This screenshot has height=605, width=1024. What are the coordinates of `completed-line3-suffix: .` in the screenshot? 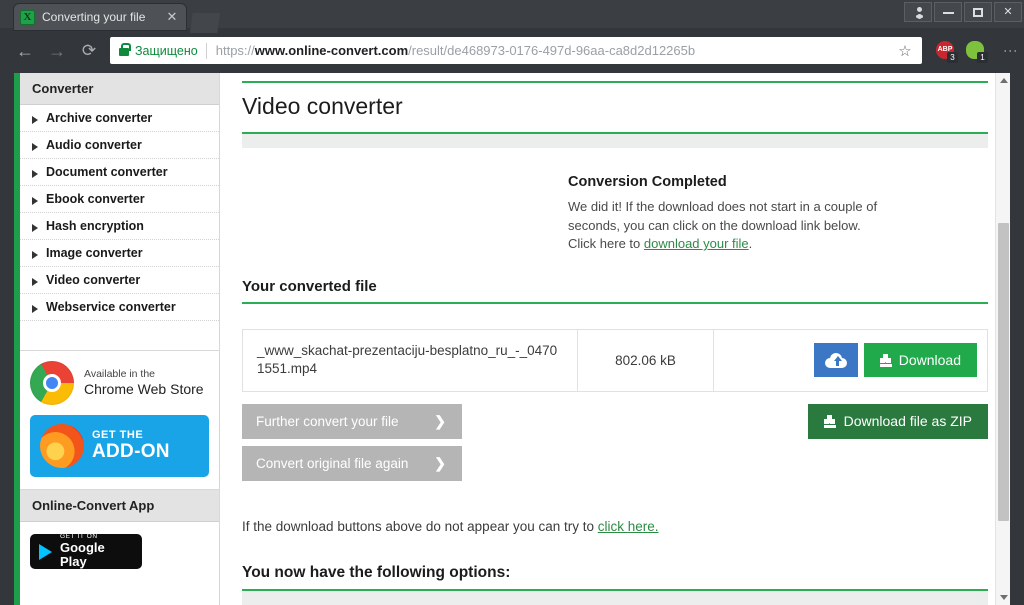 It's located at (750, 244).